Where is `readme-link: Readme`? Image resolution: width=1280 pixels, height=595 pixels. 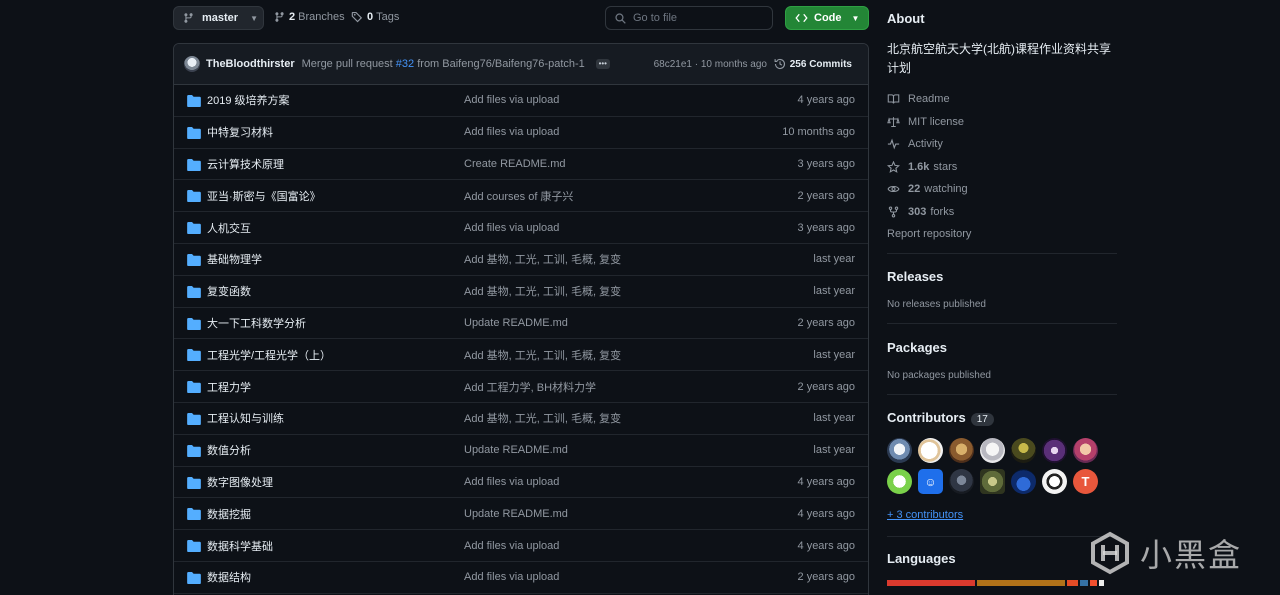 readme-link: Readme is located at coordinates (929, 99).